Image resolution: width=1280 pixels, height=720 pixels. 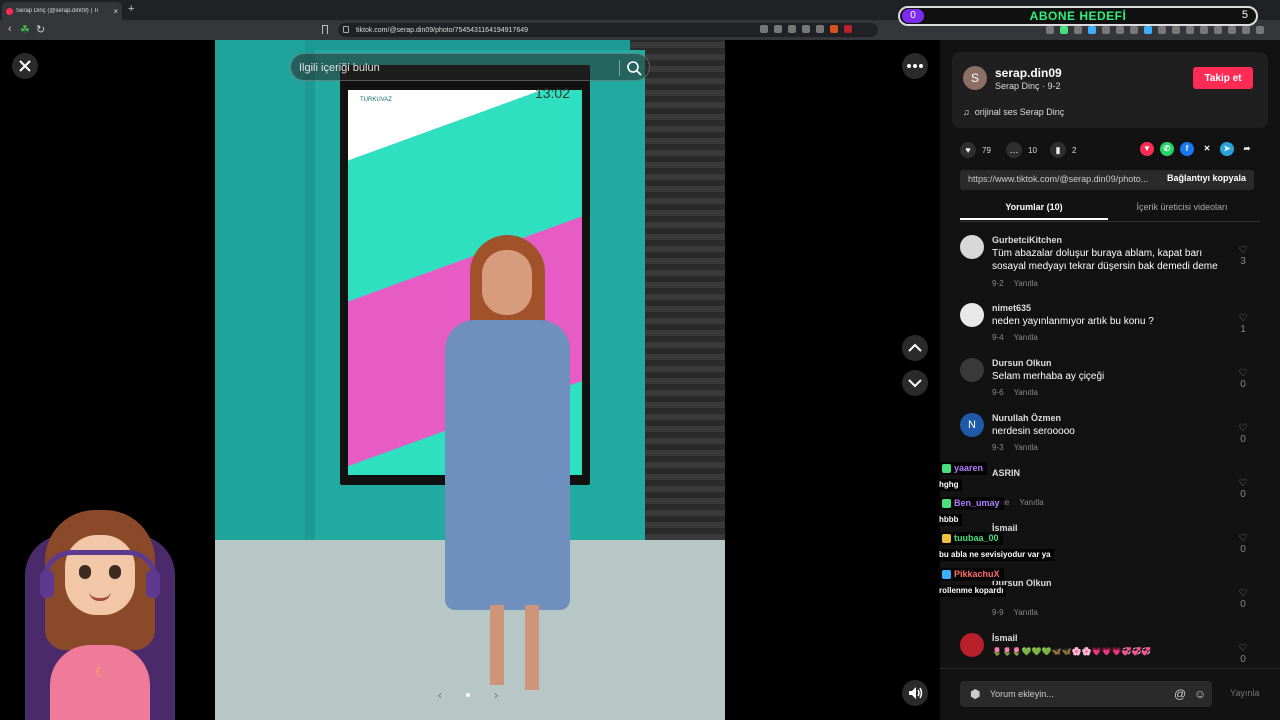 I want to click on chevron-left-icon: ‹, so click(x=440, y=695).